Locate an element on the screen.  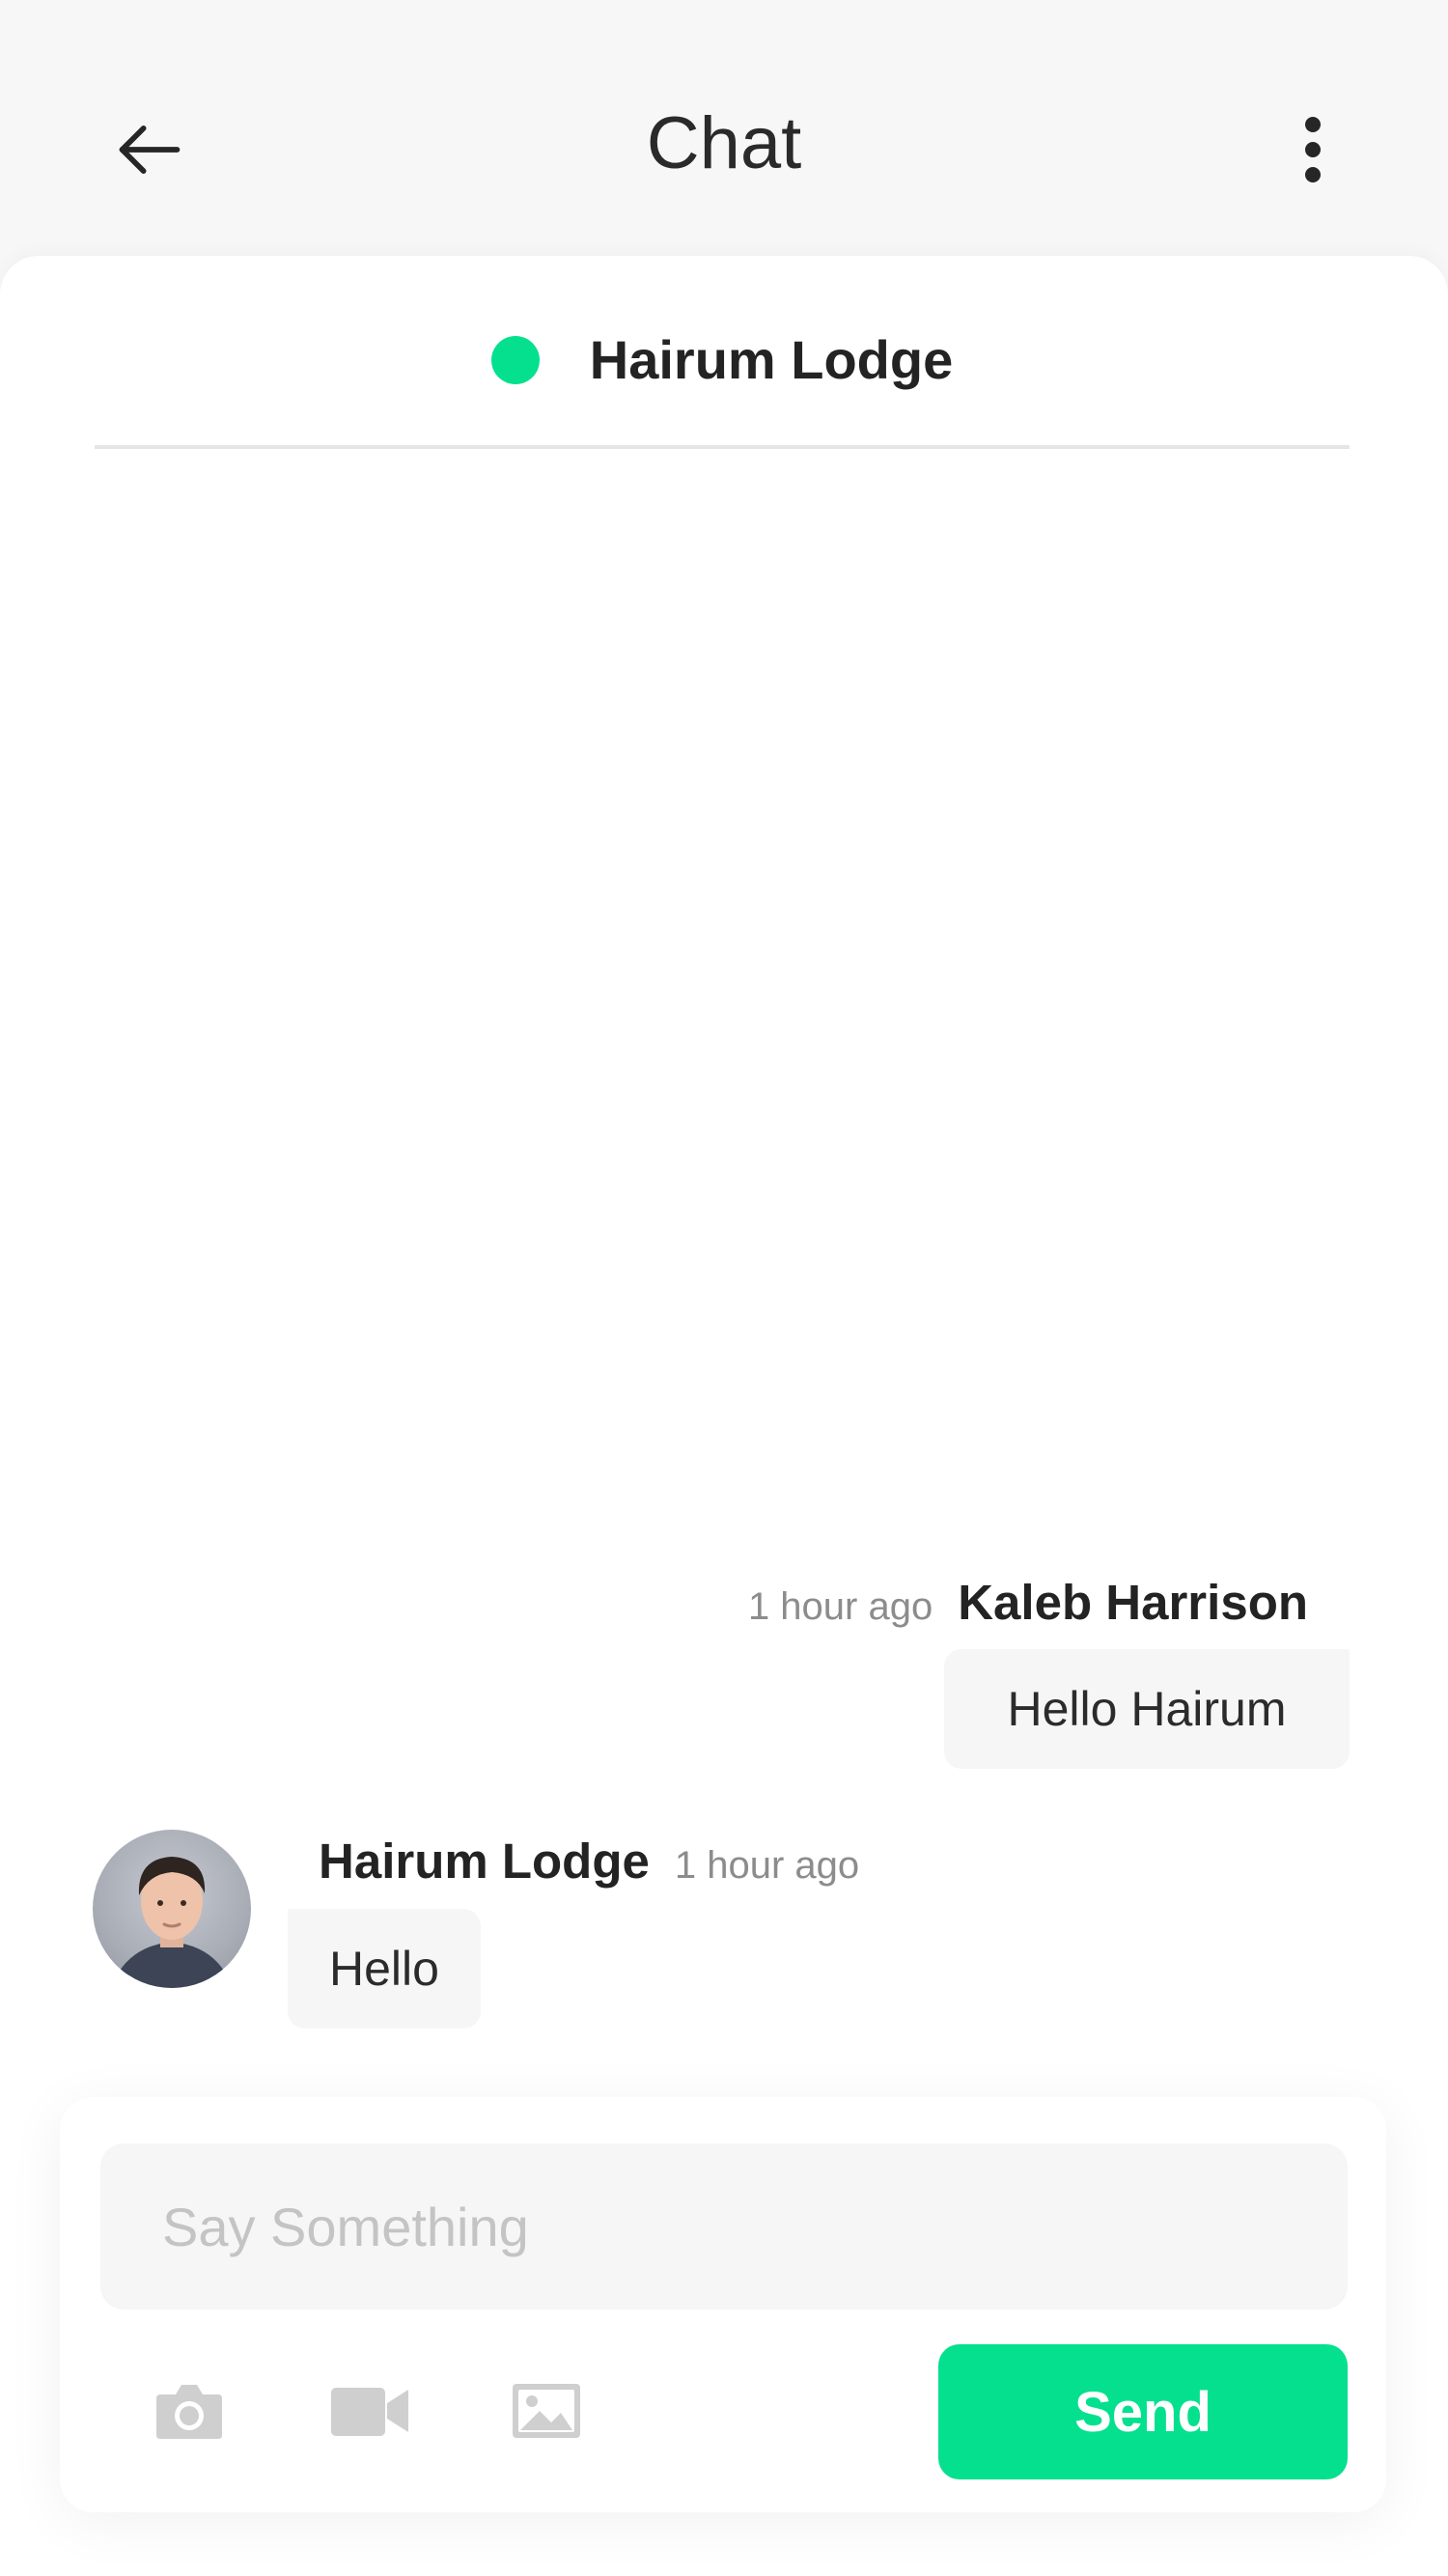
avatar is located at coordinates (172, 1909).